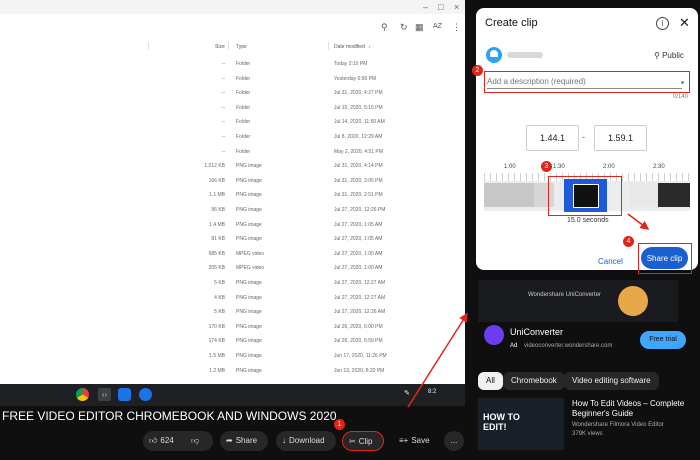 This screenshot has height=460, width=700. I want to click on save-label: Save, so click(420, 440).